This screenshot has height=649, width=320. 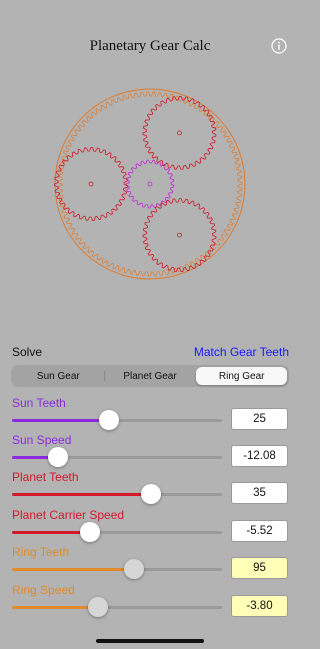 What do you see at coordinates (117, 532) in the screenshot?
I see `planet-carrier-speed-slider` at bounding box center [117, 532].